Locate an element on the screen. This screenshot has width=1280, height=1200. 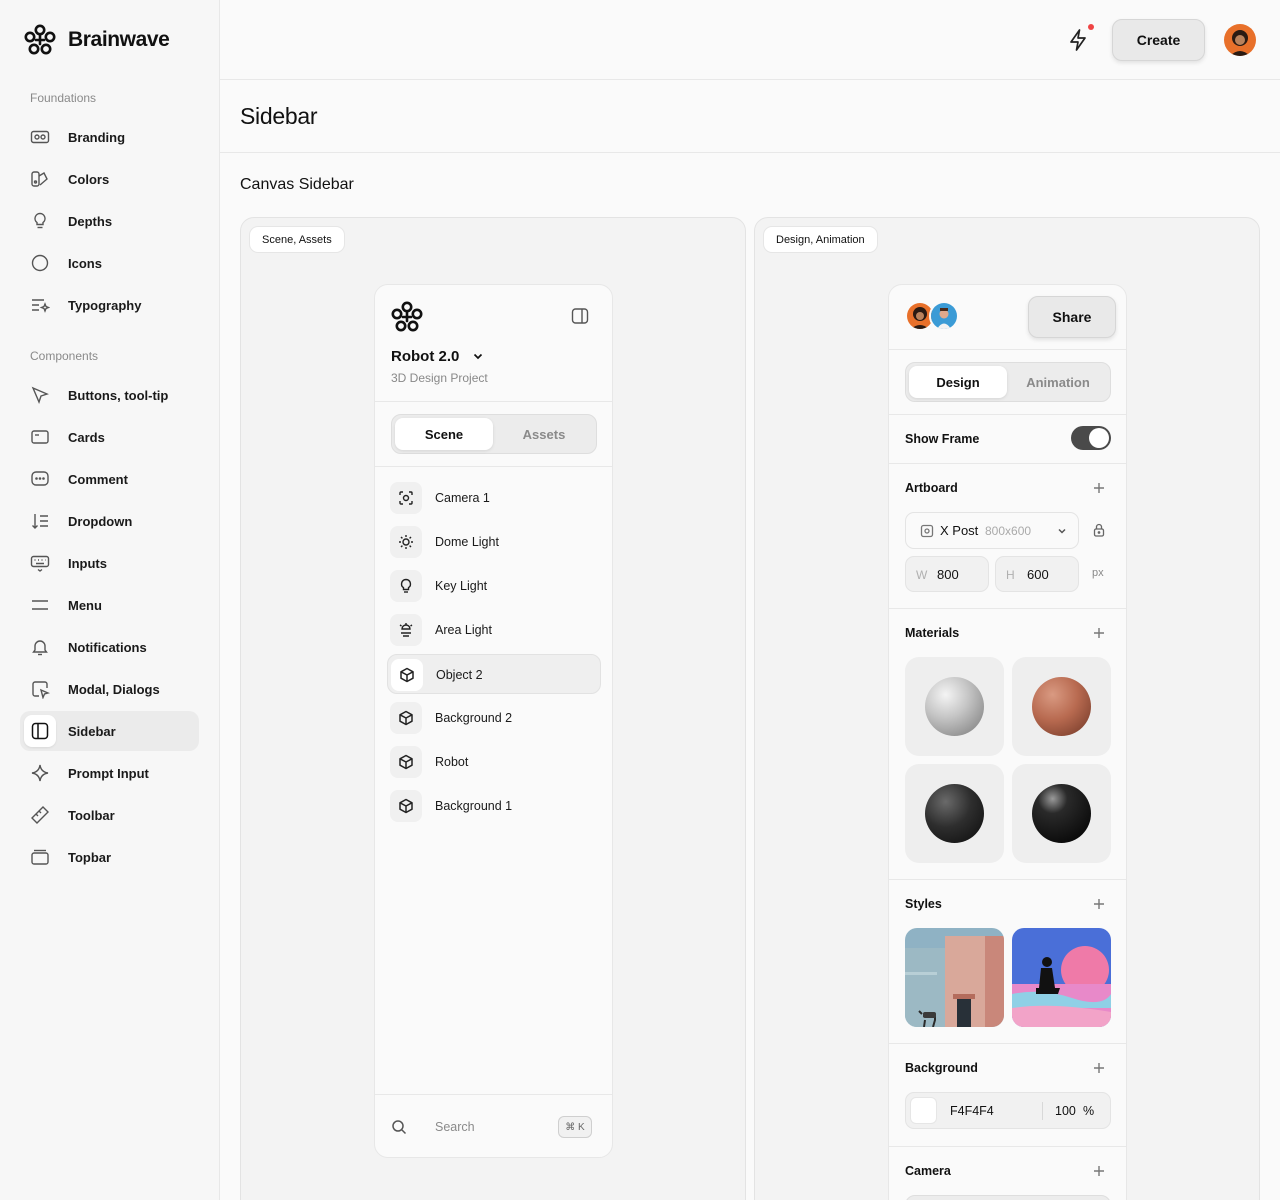
scene-item-background-2: Background 2 is located at coordinates (494, 718).